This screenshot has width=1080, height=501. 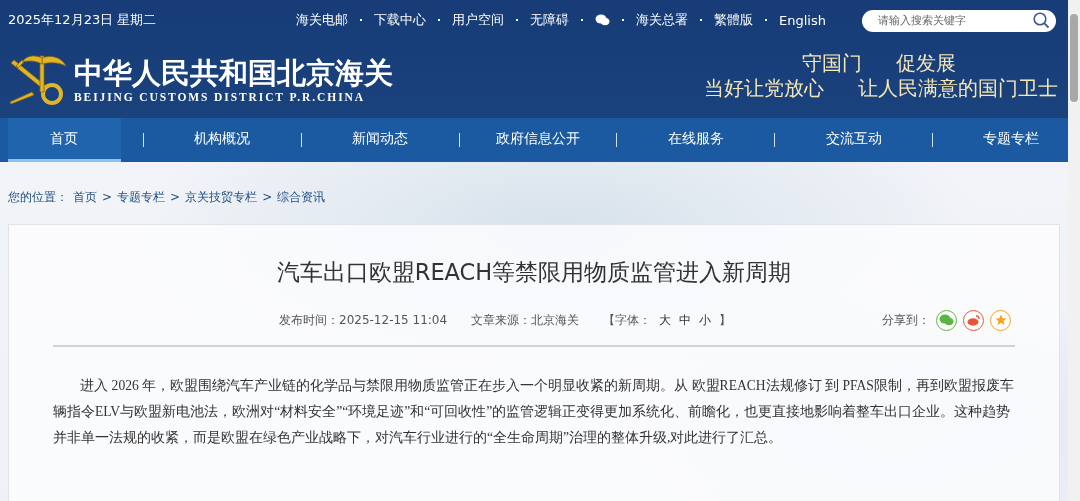 I want to click on breadcrumb-link: 首页, so click(x=85, y=197).